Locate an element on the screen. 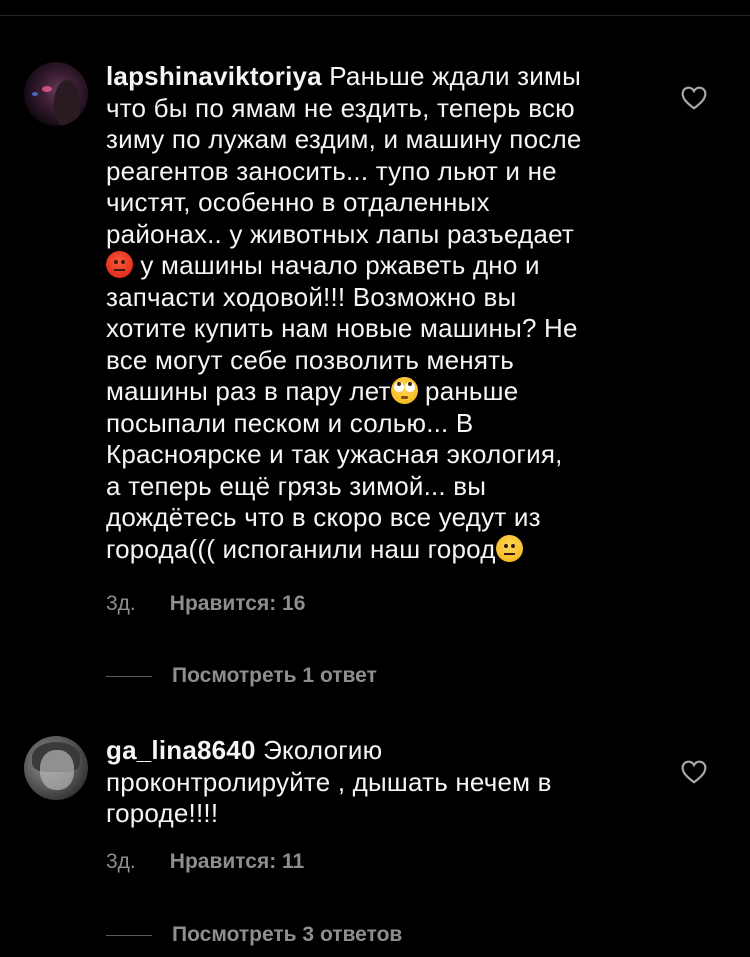  comment-meta: 3д. Нравится: 11 is located at coordinates (205, 862).